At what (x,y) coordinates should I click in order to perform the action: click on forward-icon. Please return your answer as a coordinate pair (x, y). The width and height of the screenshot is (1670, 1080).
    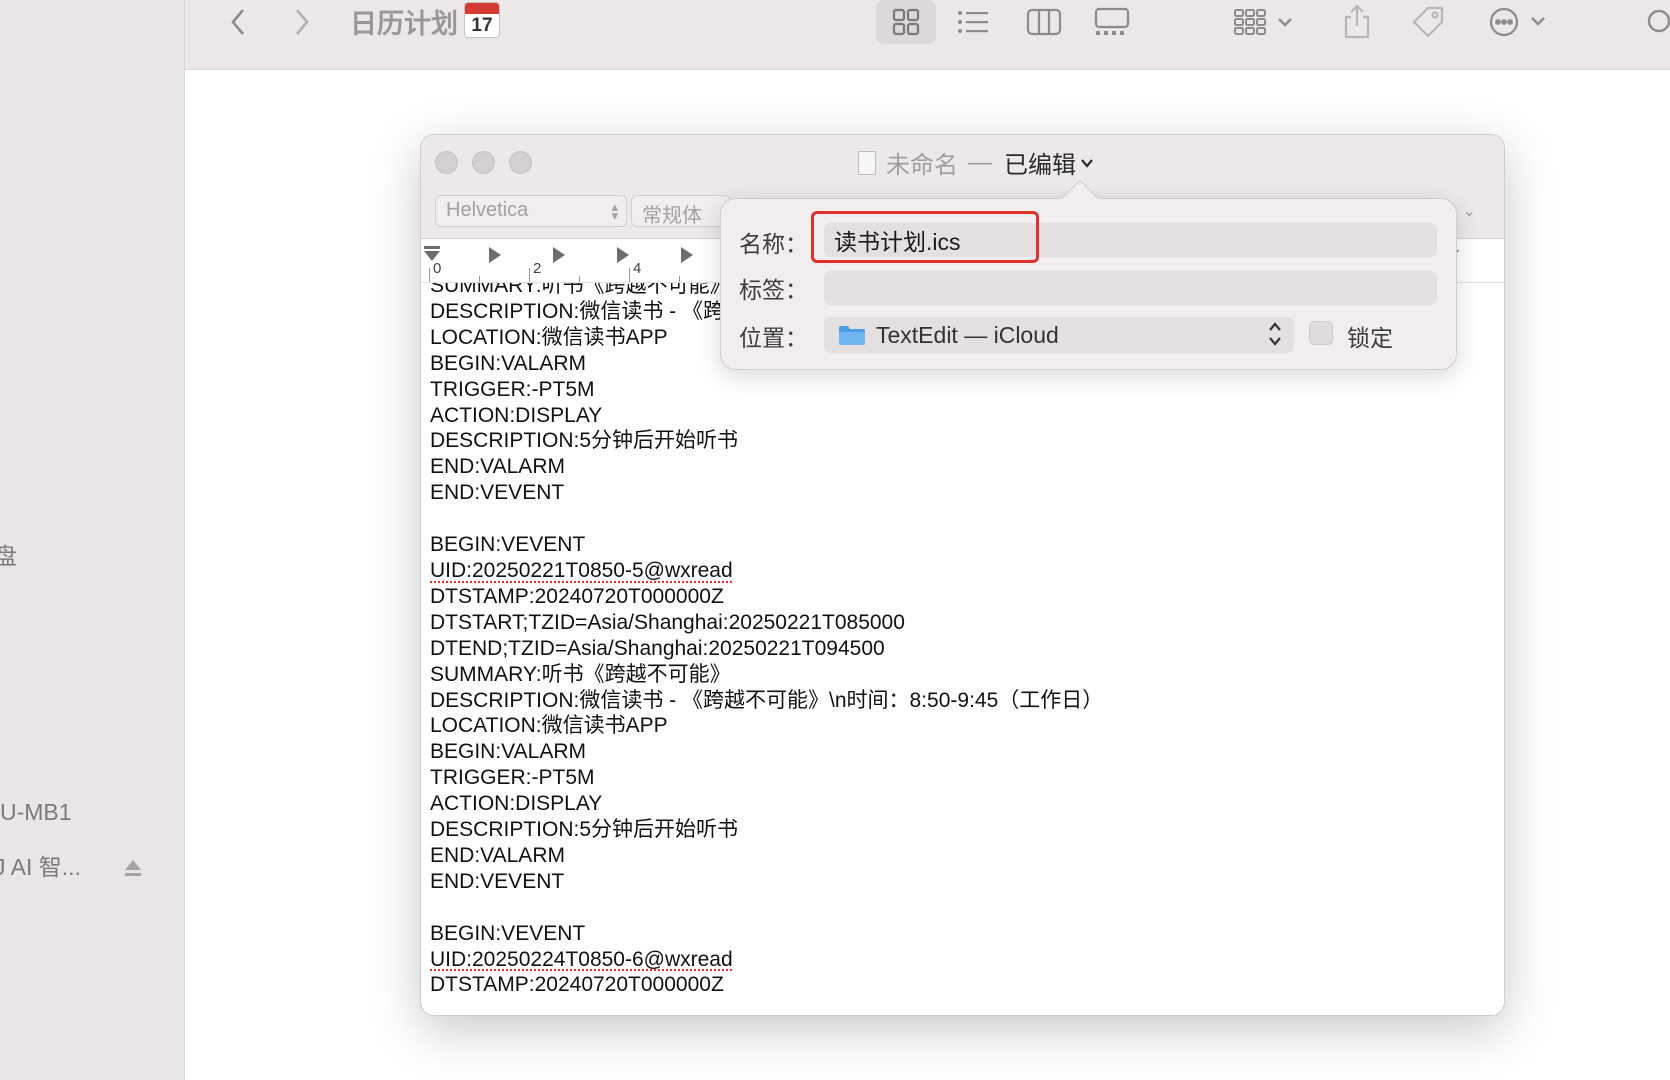
    Looking at the image, I should click on (302, 22).